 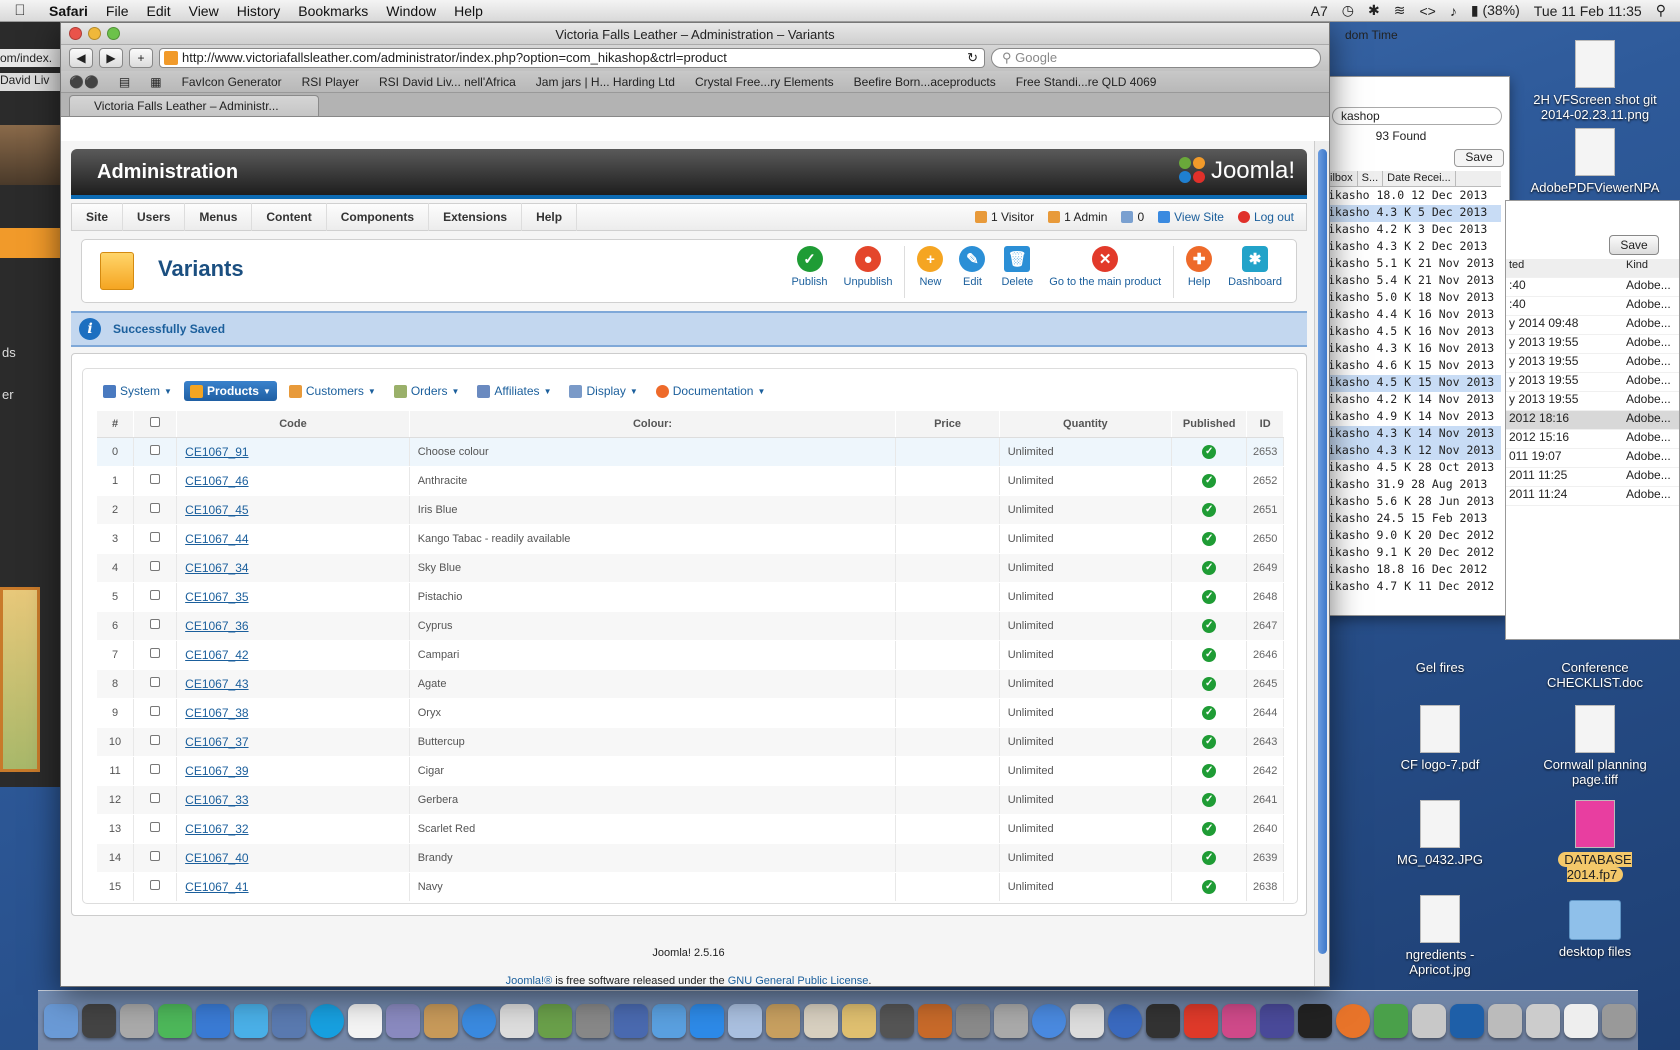 I want to click on logout-link: Log out, so click(x=1265, y=217).